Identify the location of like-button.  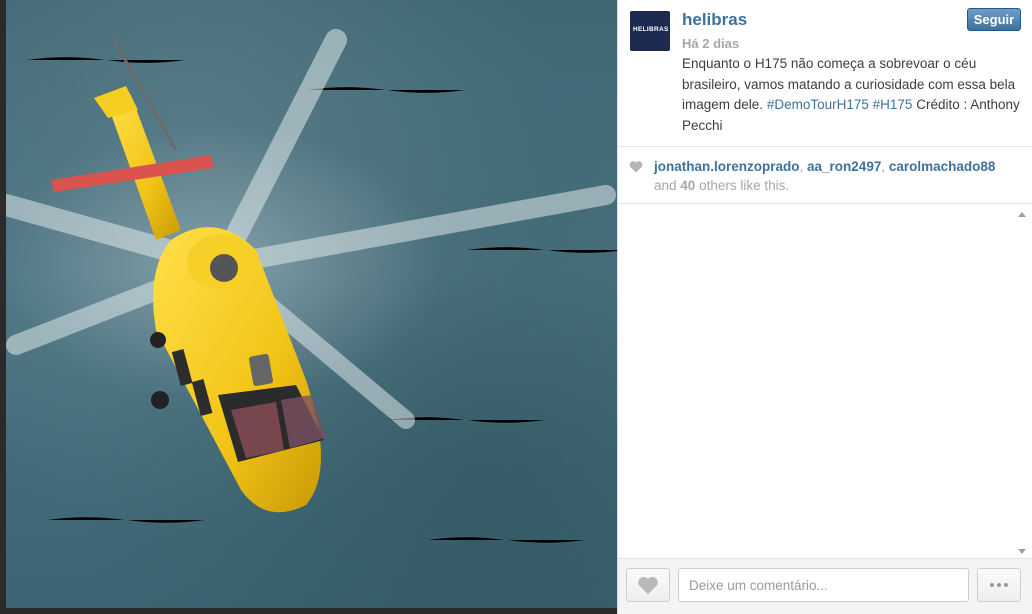
(648, 585).